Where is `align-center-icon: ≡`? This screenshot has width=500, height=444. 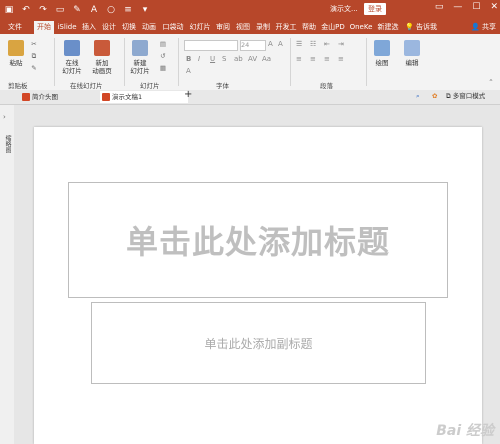 align-center-icon: ≡ is located at coordinates (313, 59).